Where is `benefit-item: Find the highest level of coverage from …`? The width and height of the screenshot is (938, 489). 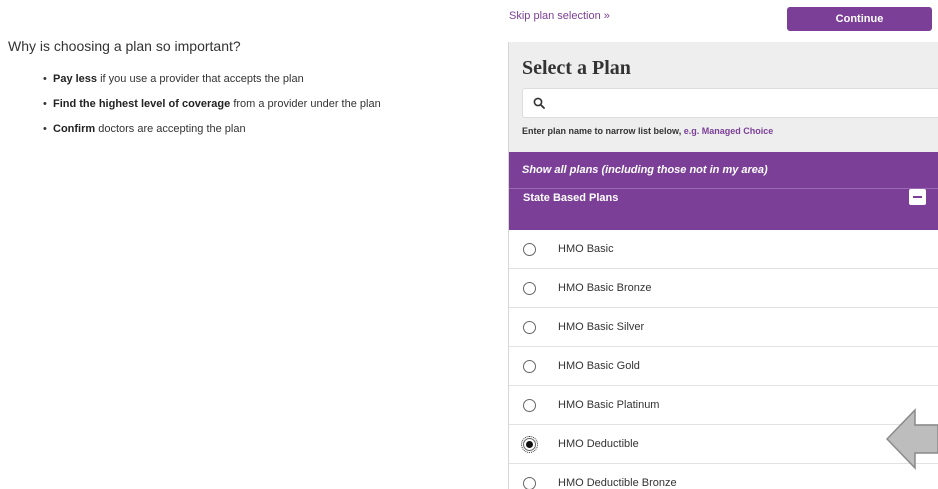 benefit-item: Find the highest level of coverage from … is located at coordinates (228, 104).